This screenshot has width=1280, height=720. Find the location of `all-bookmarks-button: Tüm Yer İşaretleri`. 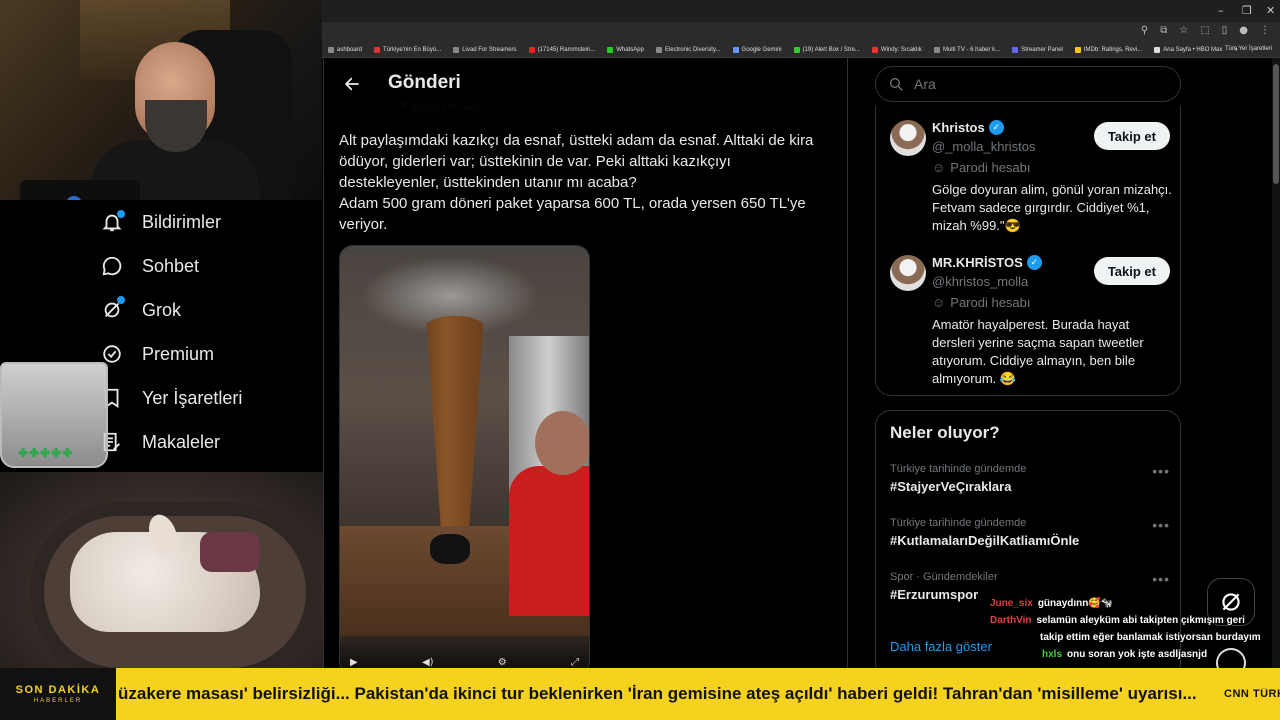

all-bookmarks-button: Tüm Yer İşaretleri is located at coordinates (1248, 49).